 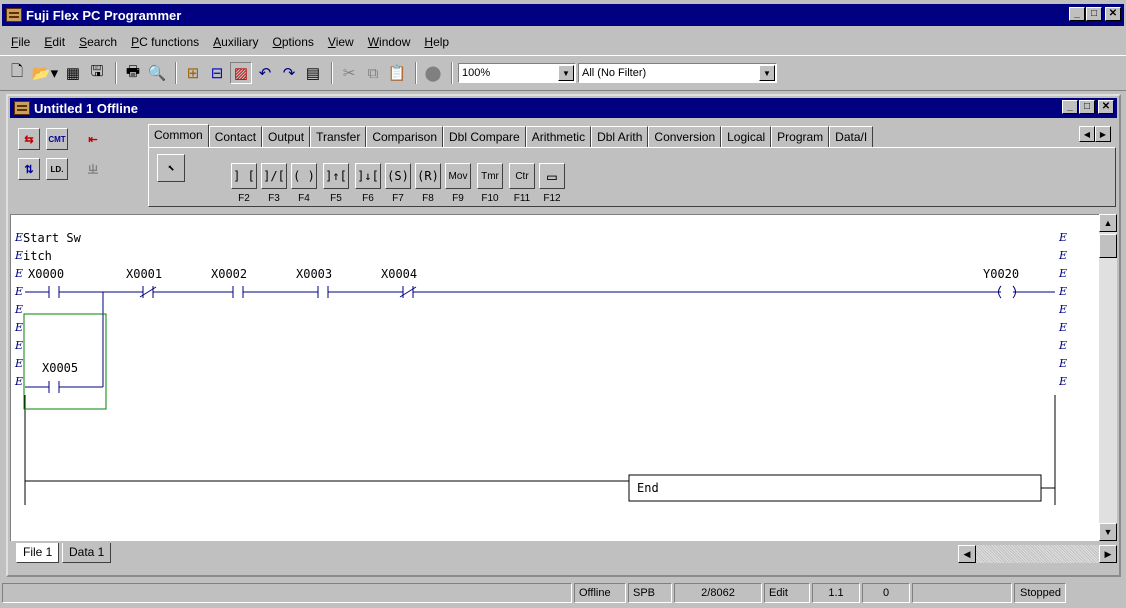 What do you see at coordinates (1077, 14) in the screenshot?
I see `minimize-button: _` at bounding box center [1077, 14].